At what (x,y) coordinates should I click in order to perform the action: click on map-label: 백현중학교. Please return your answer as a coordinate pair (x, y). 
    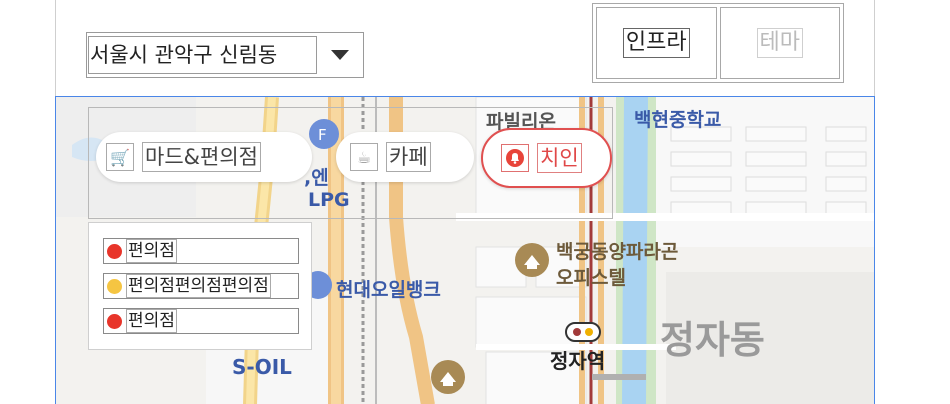
    Looking at the image, I should click on (678, 120).